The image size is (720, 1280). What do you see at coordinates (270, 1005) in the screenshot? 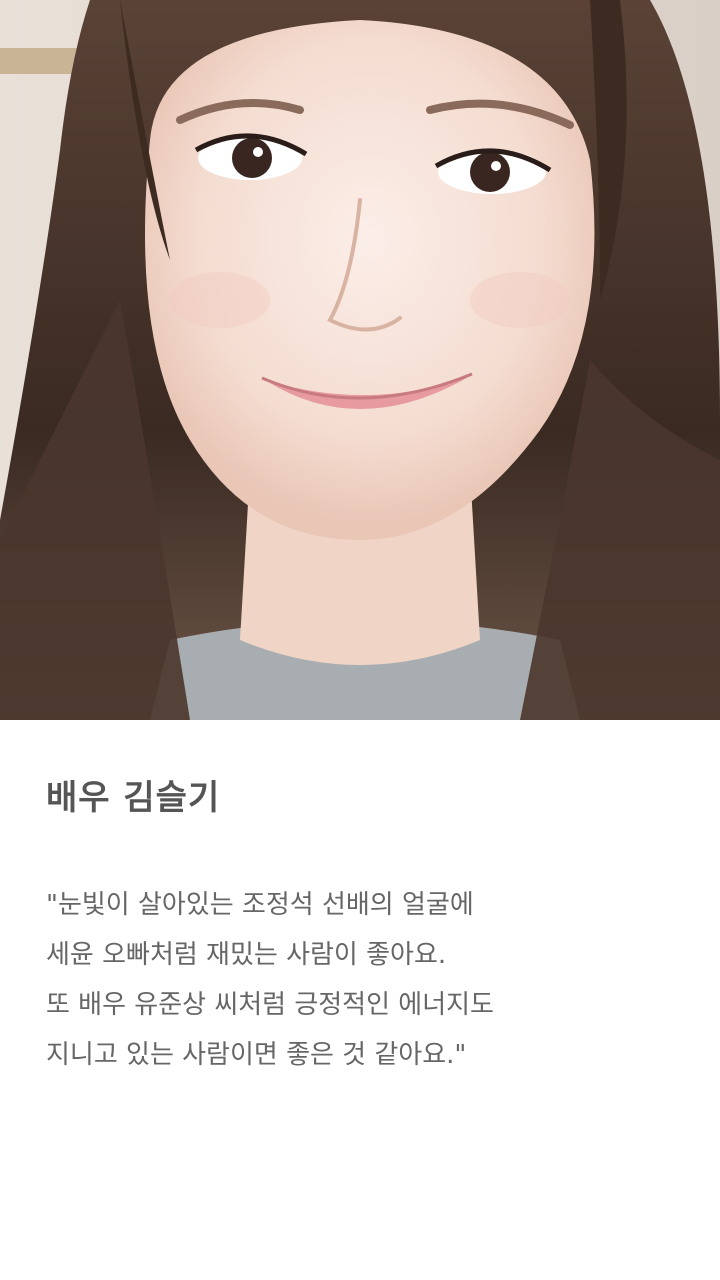
I see `quote-line: 또 배우 유준상 씨처럼 긍정적인 에너지도` at bounding box center [270, 1005].